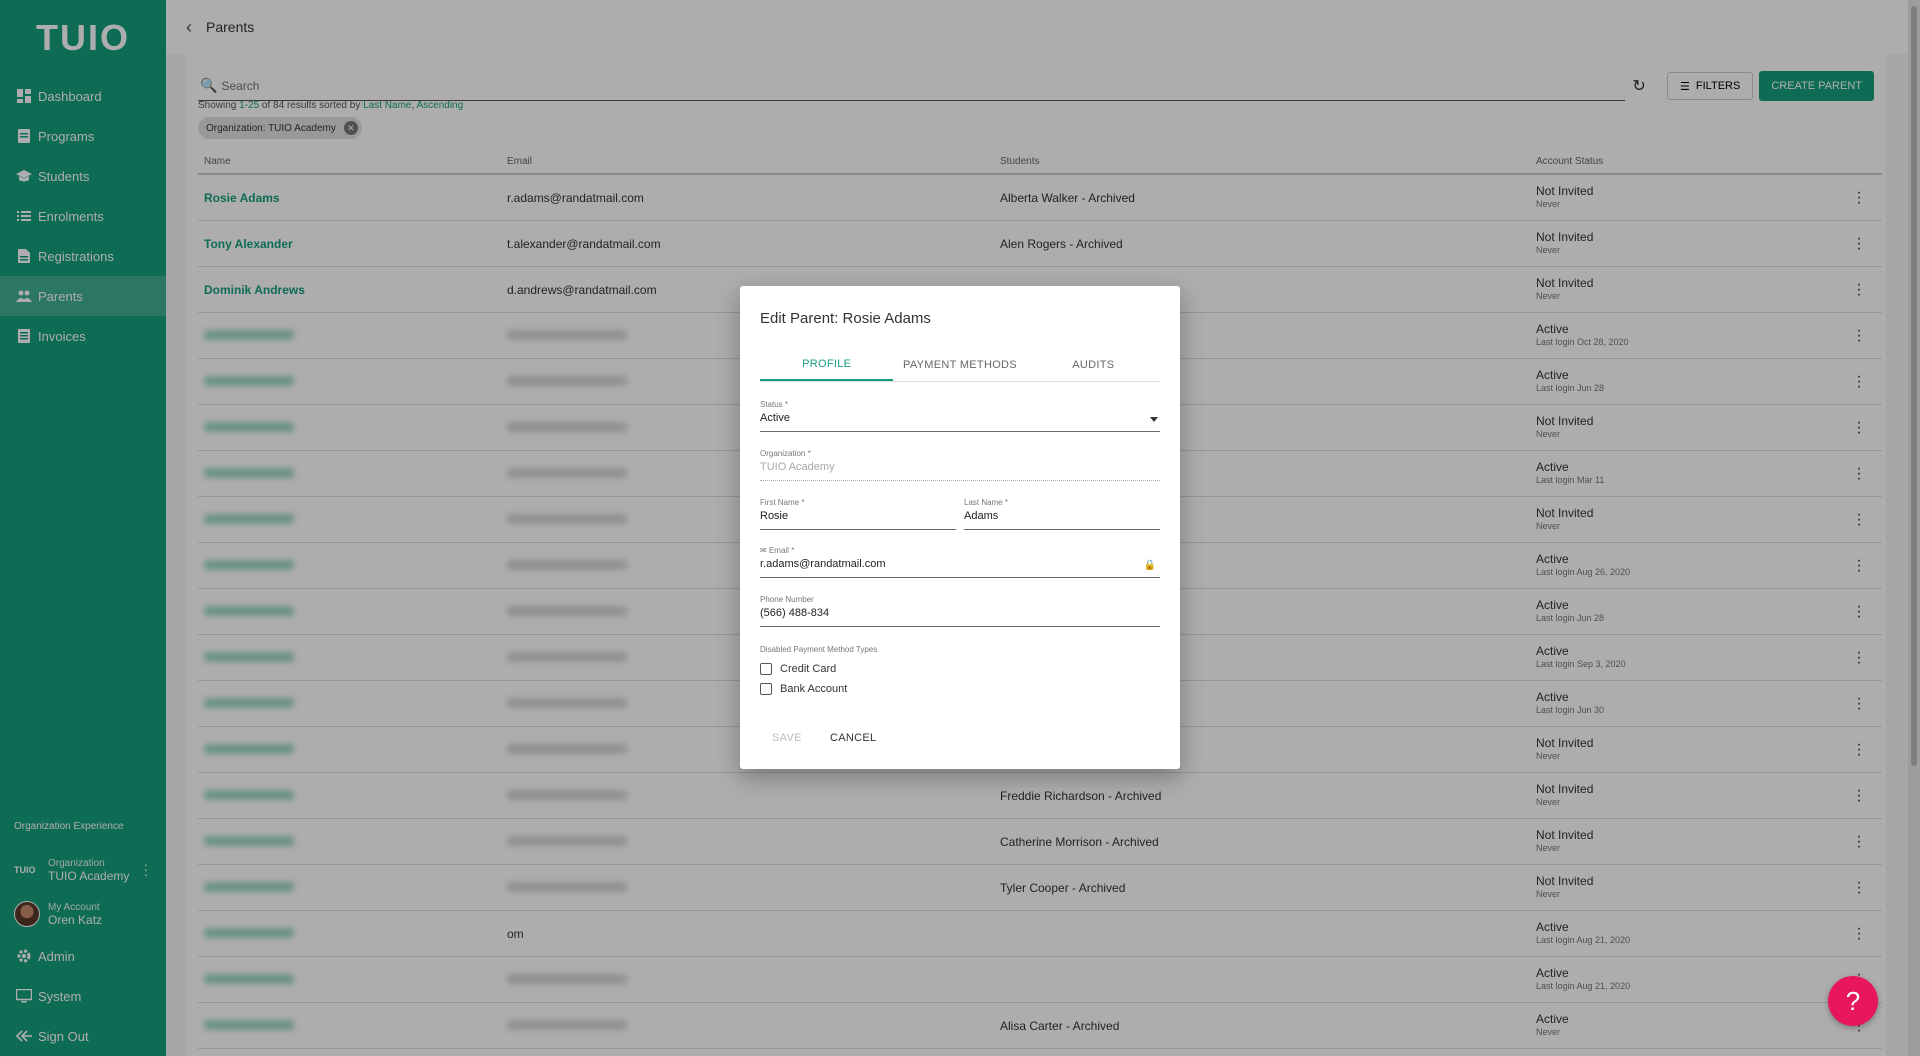 The image size is (1920, 1056). Describe the element at coordinates (814, 689) in the screenshot. I see `checkbox-label: Bank Account` at that location.